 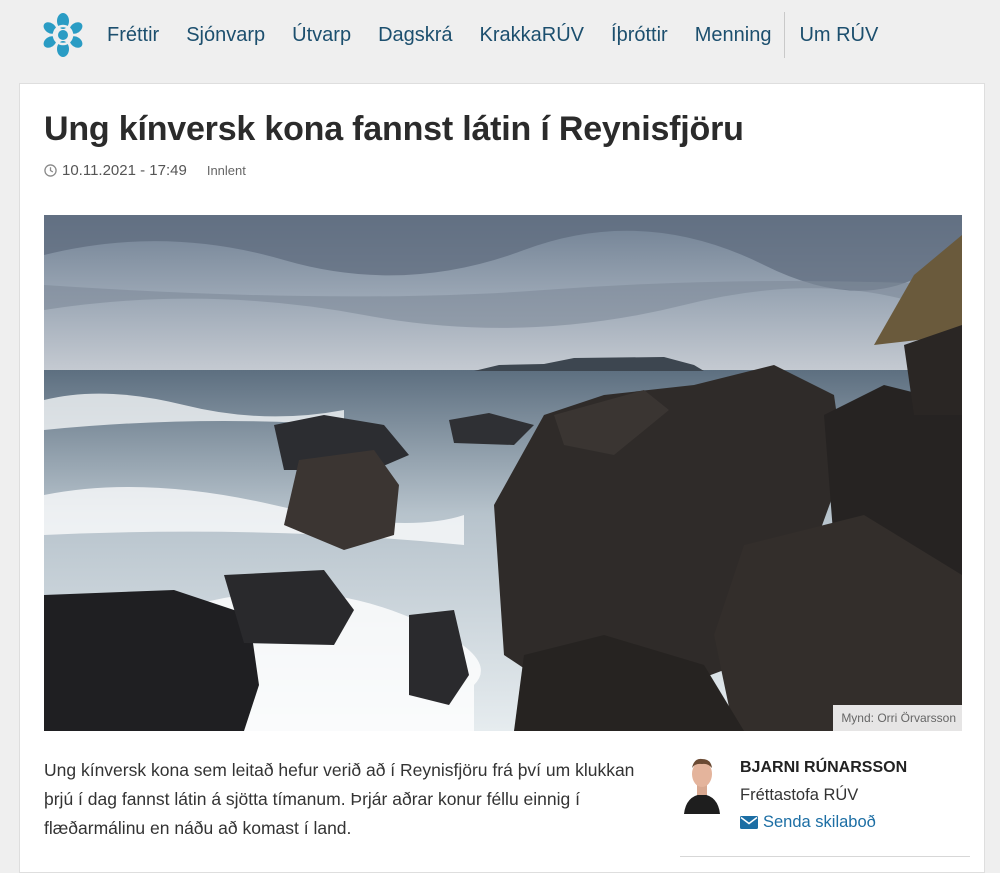 I want to click on photo-credit: Mynd: Orri Örvarsson, so click(x=897, y=718).